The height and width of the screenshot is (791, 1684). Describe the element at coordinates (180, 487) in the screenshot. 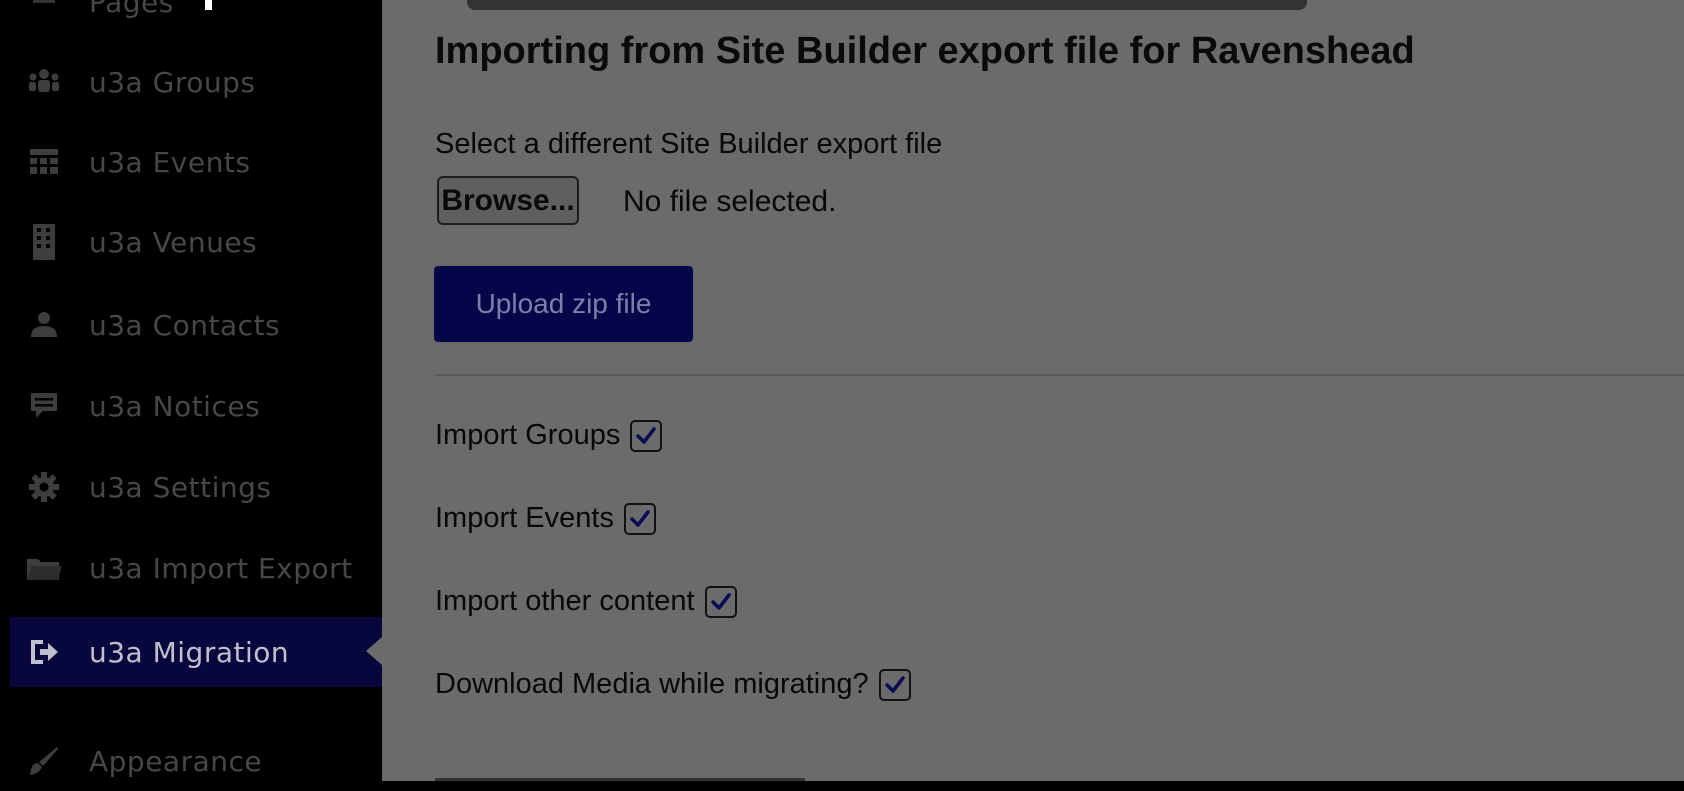

I see `sidebar-item-label: u3a Settings` at that location.